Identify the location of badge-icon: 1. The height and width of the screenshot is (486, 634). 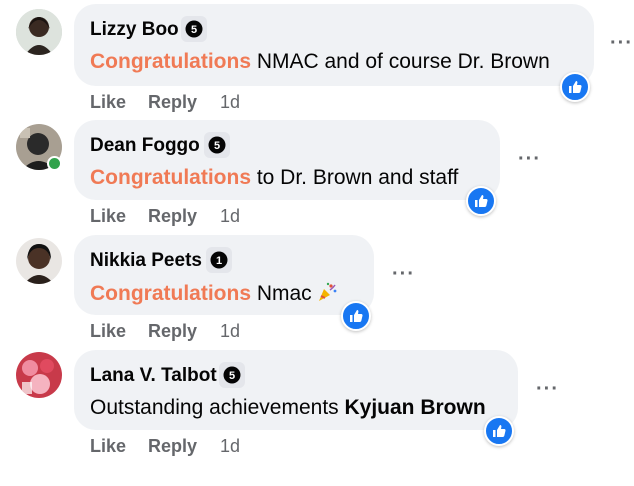
(219, 260).